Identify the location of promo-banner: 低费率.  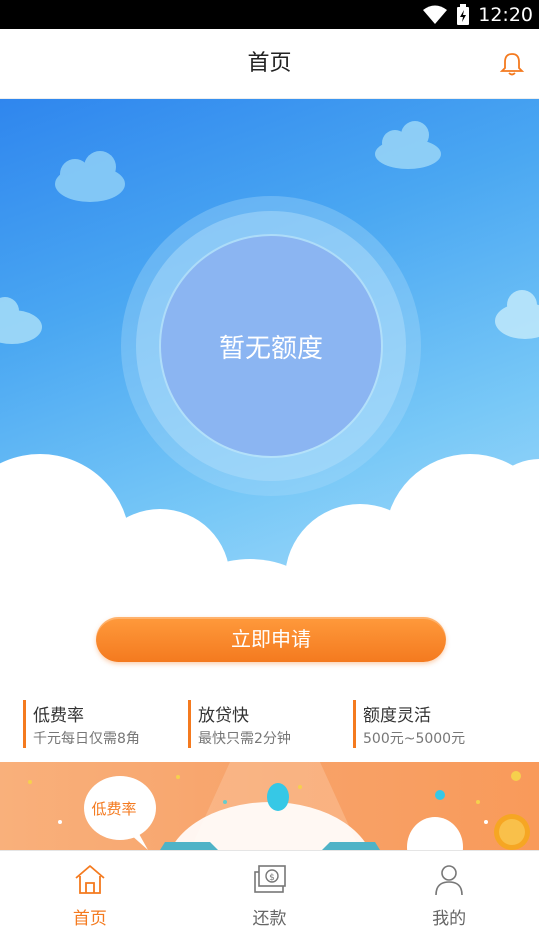
(269, 806).